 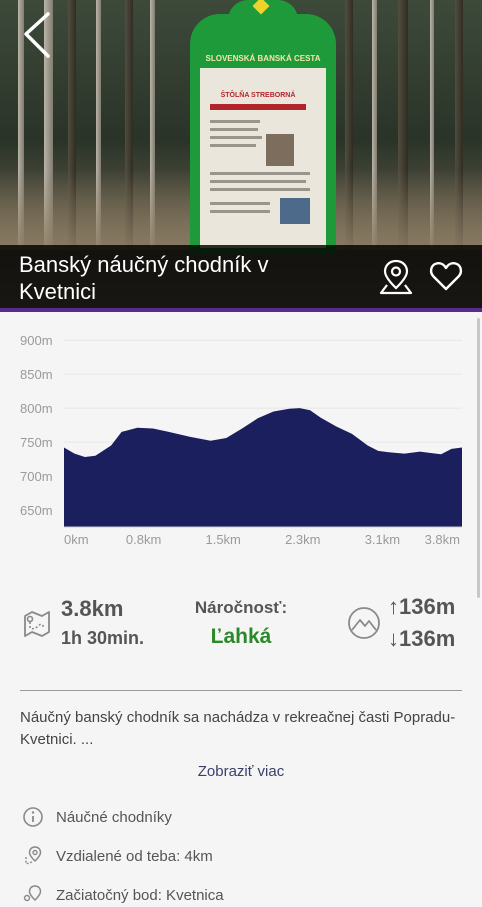 What do you see at coordinates (263, 58) in the screenshot?
I see `sign-heading: SLOVENSKÁ BANSKÁ CESTA` at bounding box center [263, 58].